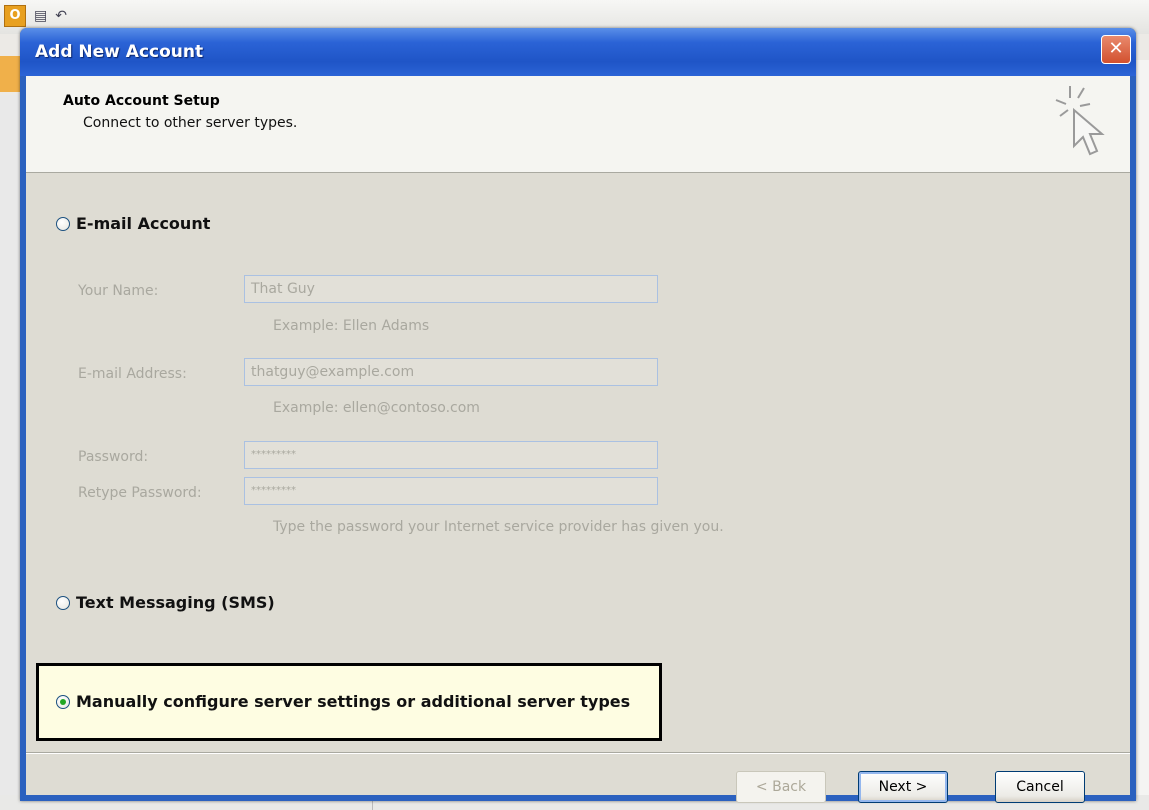 The height and width of the screenshot is (810, 1149). I want to click on outlook-app-icon: O, so click(15, 16).